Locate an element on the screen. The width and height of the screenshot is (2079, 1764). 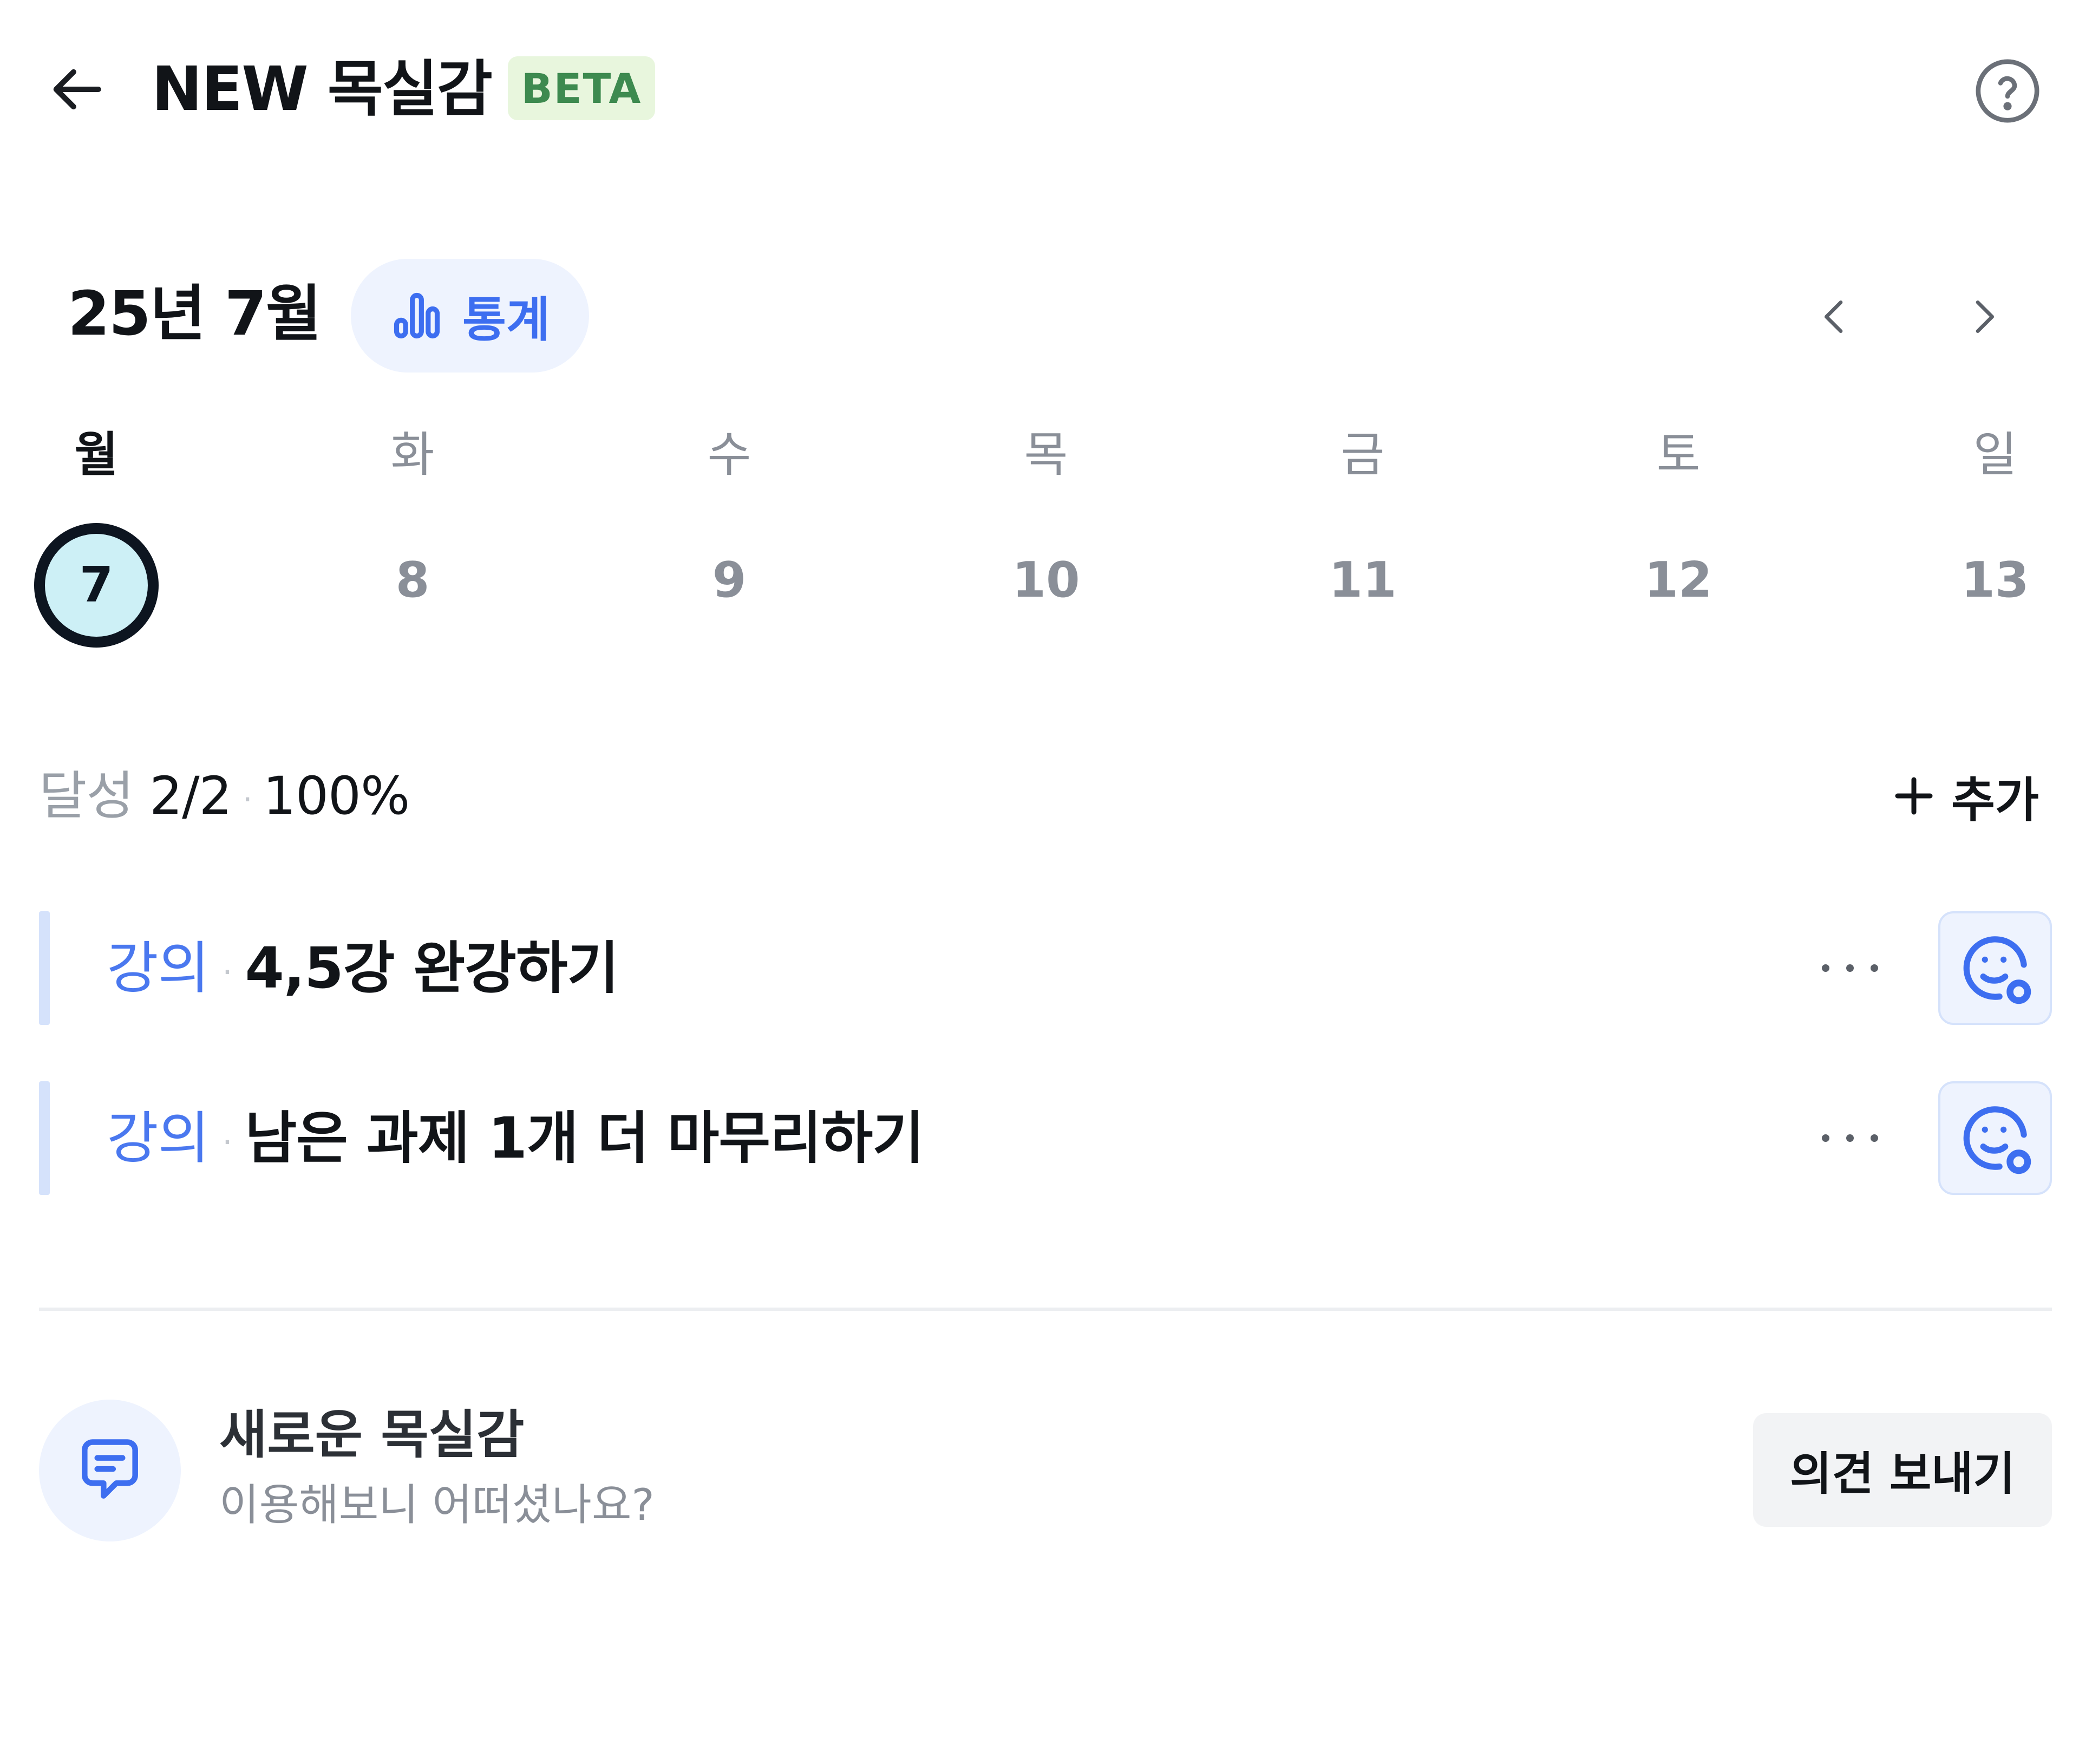
question-circle-icon is located at coordinates (2007, 91).